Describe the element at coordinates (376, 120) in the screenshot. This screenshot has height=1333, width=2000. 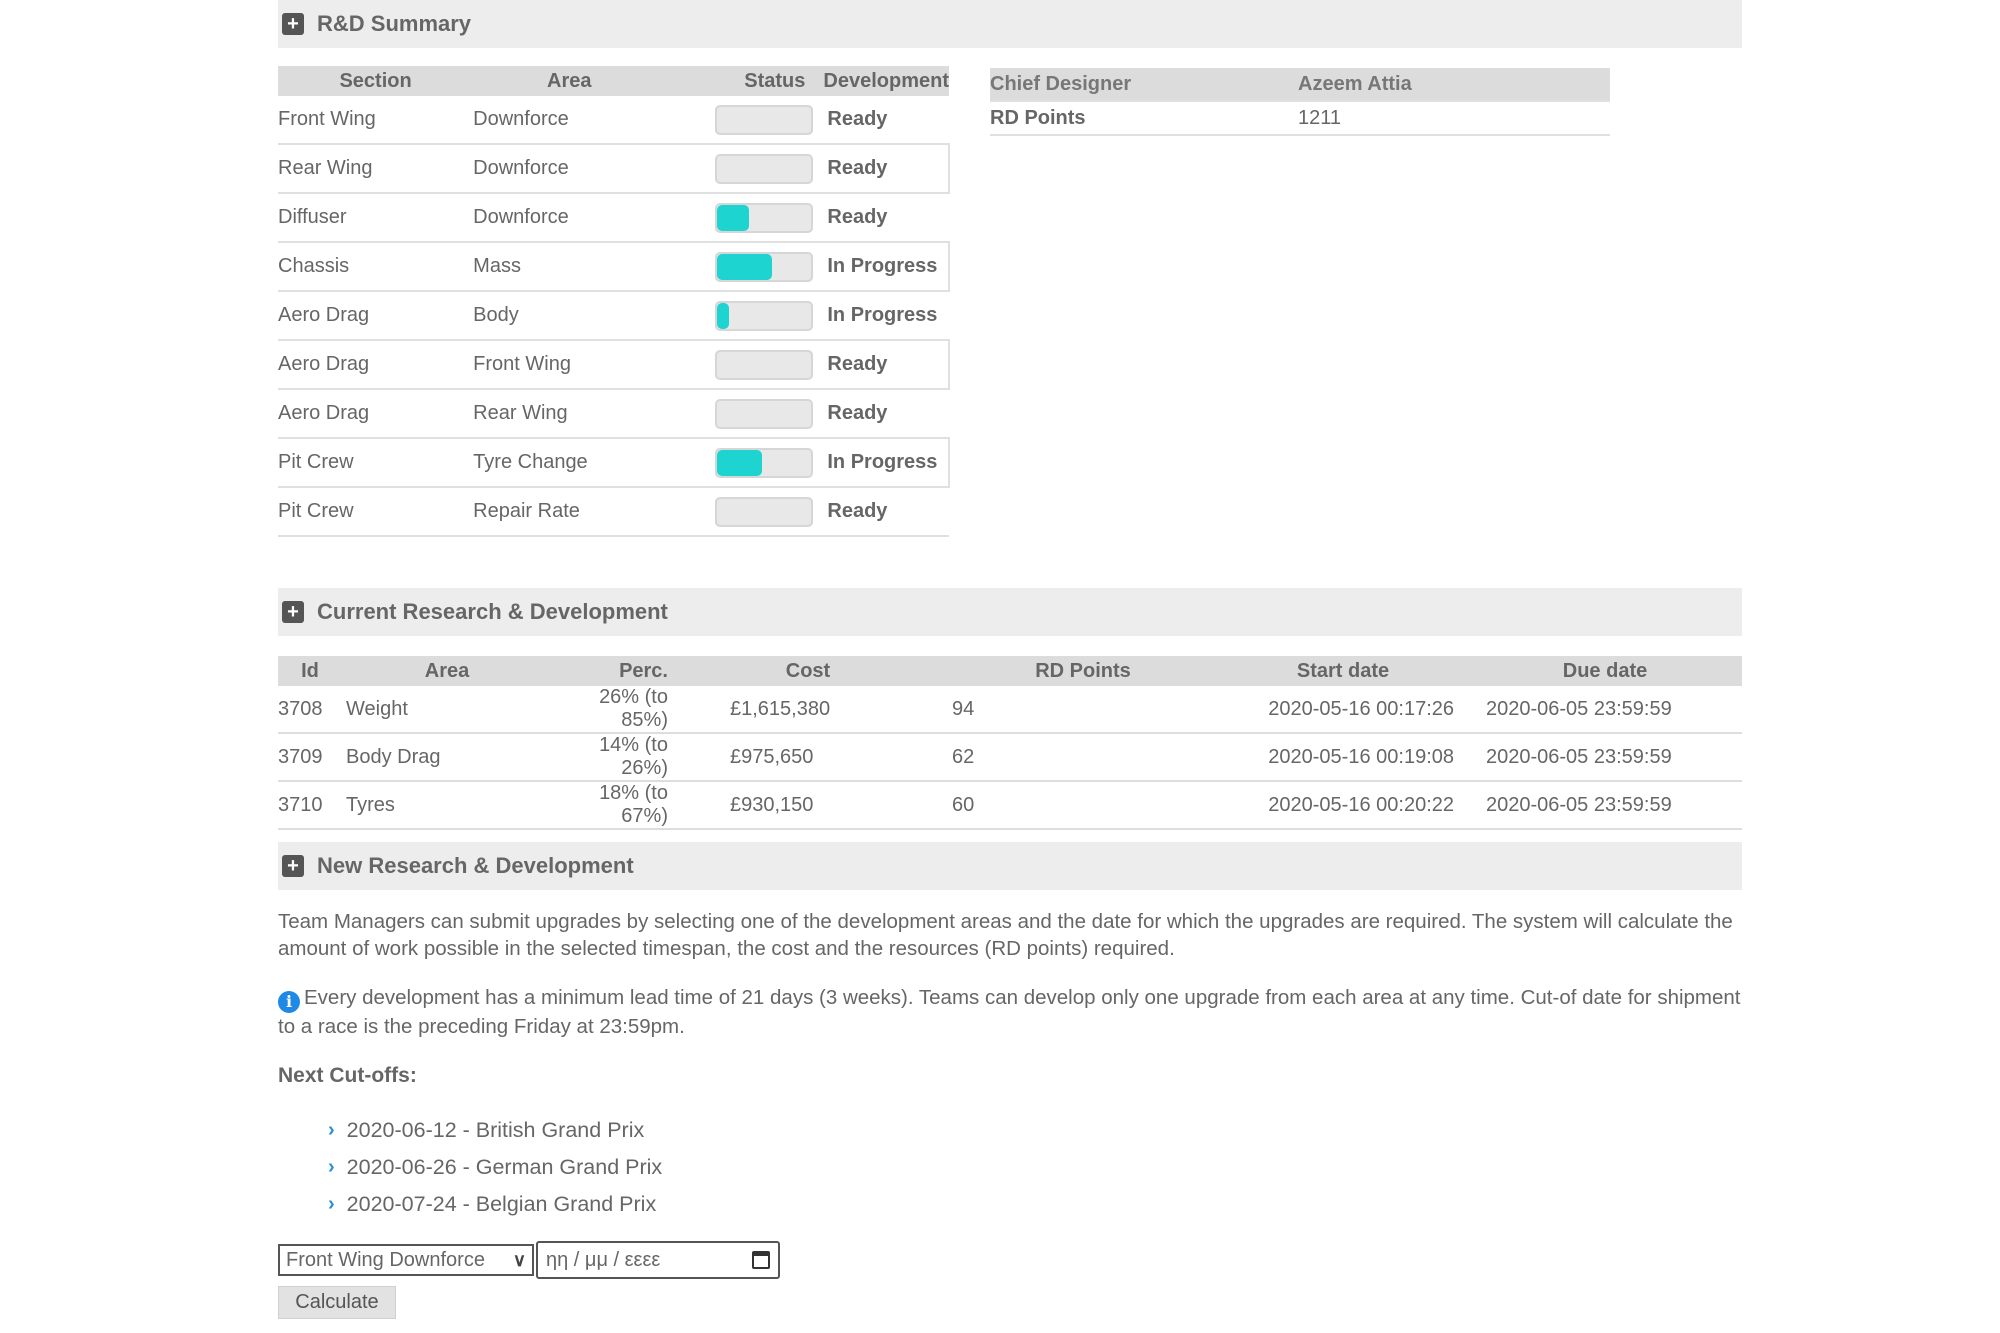
I see `section-cell: Front Wing` at that location.